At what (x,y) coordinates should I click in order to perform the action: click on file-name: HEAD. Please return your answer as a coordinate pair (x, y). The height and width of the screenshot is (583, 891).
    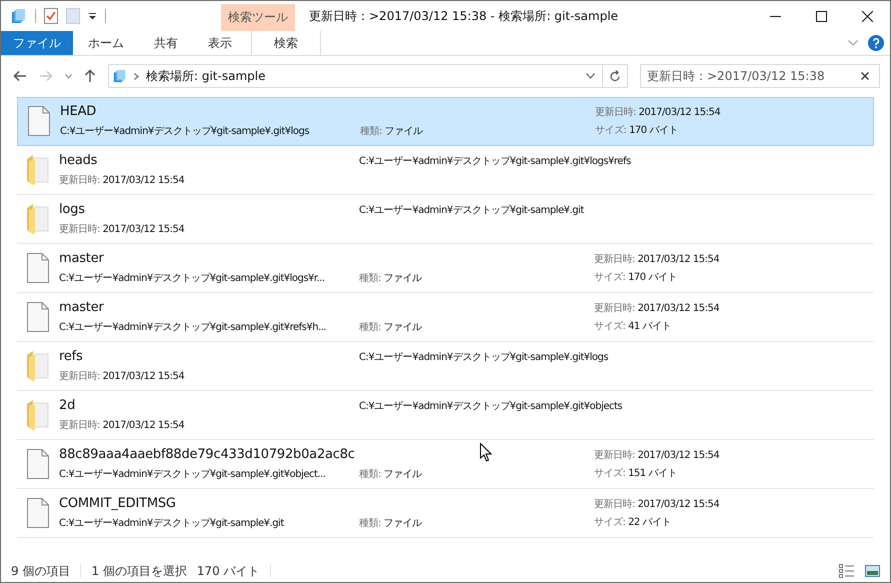
    Looking at the image, I should click on (78, 111).